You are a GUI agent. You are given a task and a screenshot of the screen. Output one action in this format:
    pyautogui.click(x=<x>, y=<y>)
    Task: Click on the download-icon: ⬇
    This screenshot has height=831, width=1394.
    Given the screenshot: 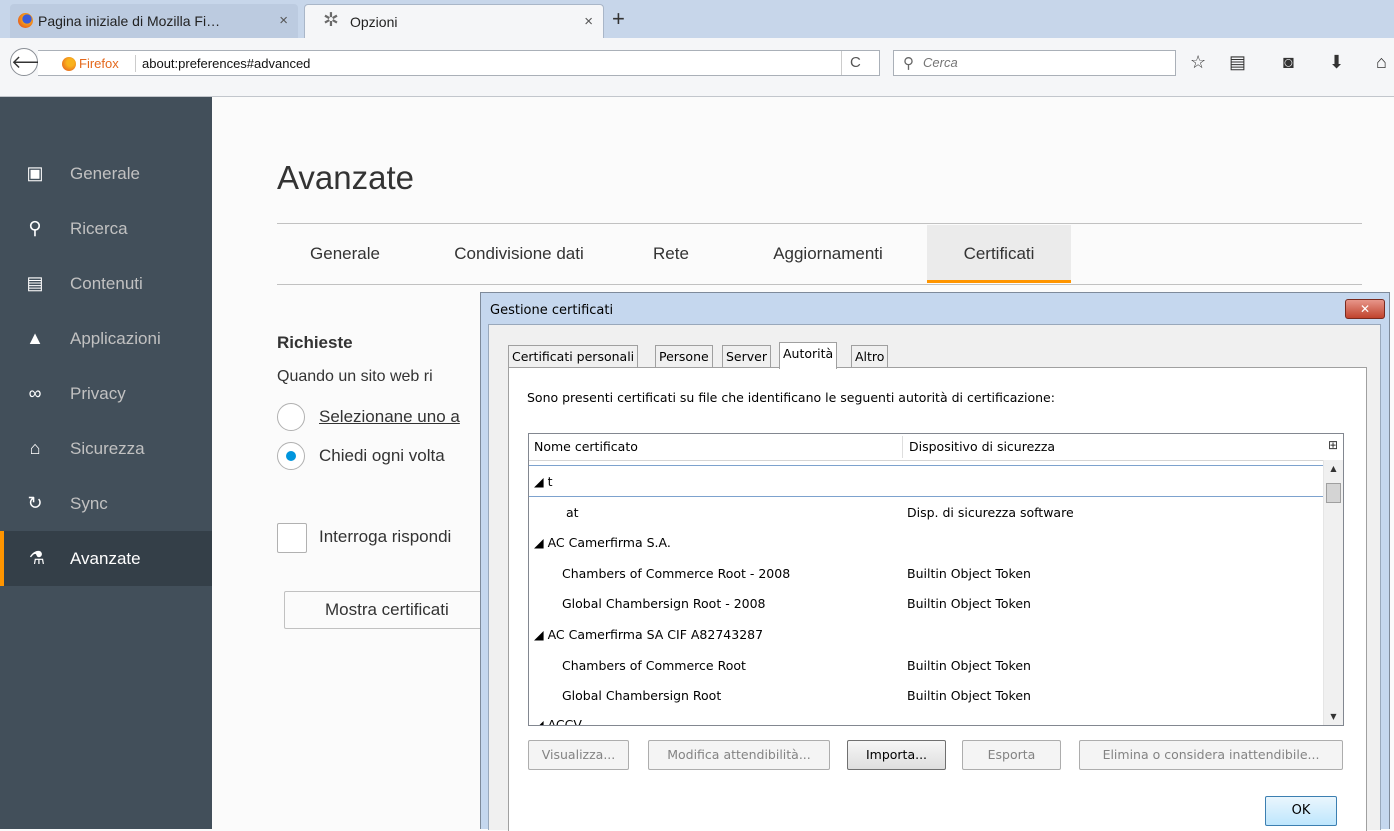 What is the action you would take?
    pyautogui.click(x=1336, y=62)
    